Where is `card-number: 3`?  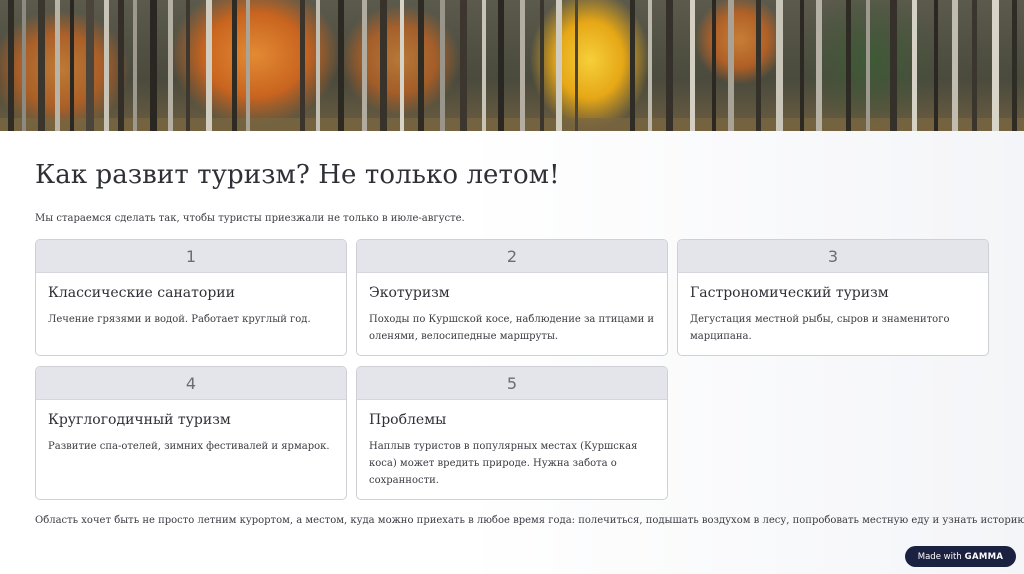
card-number: 3 is located at coordinates (833, 256).